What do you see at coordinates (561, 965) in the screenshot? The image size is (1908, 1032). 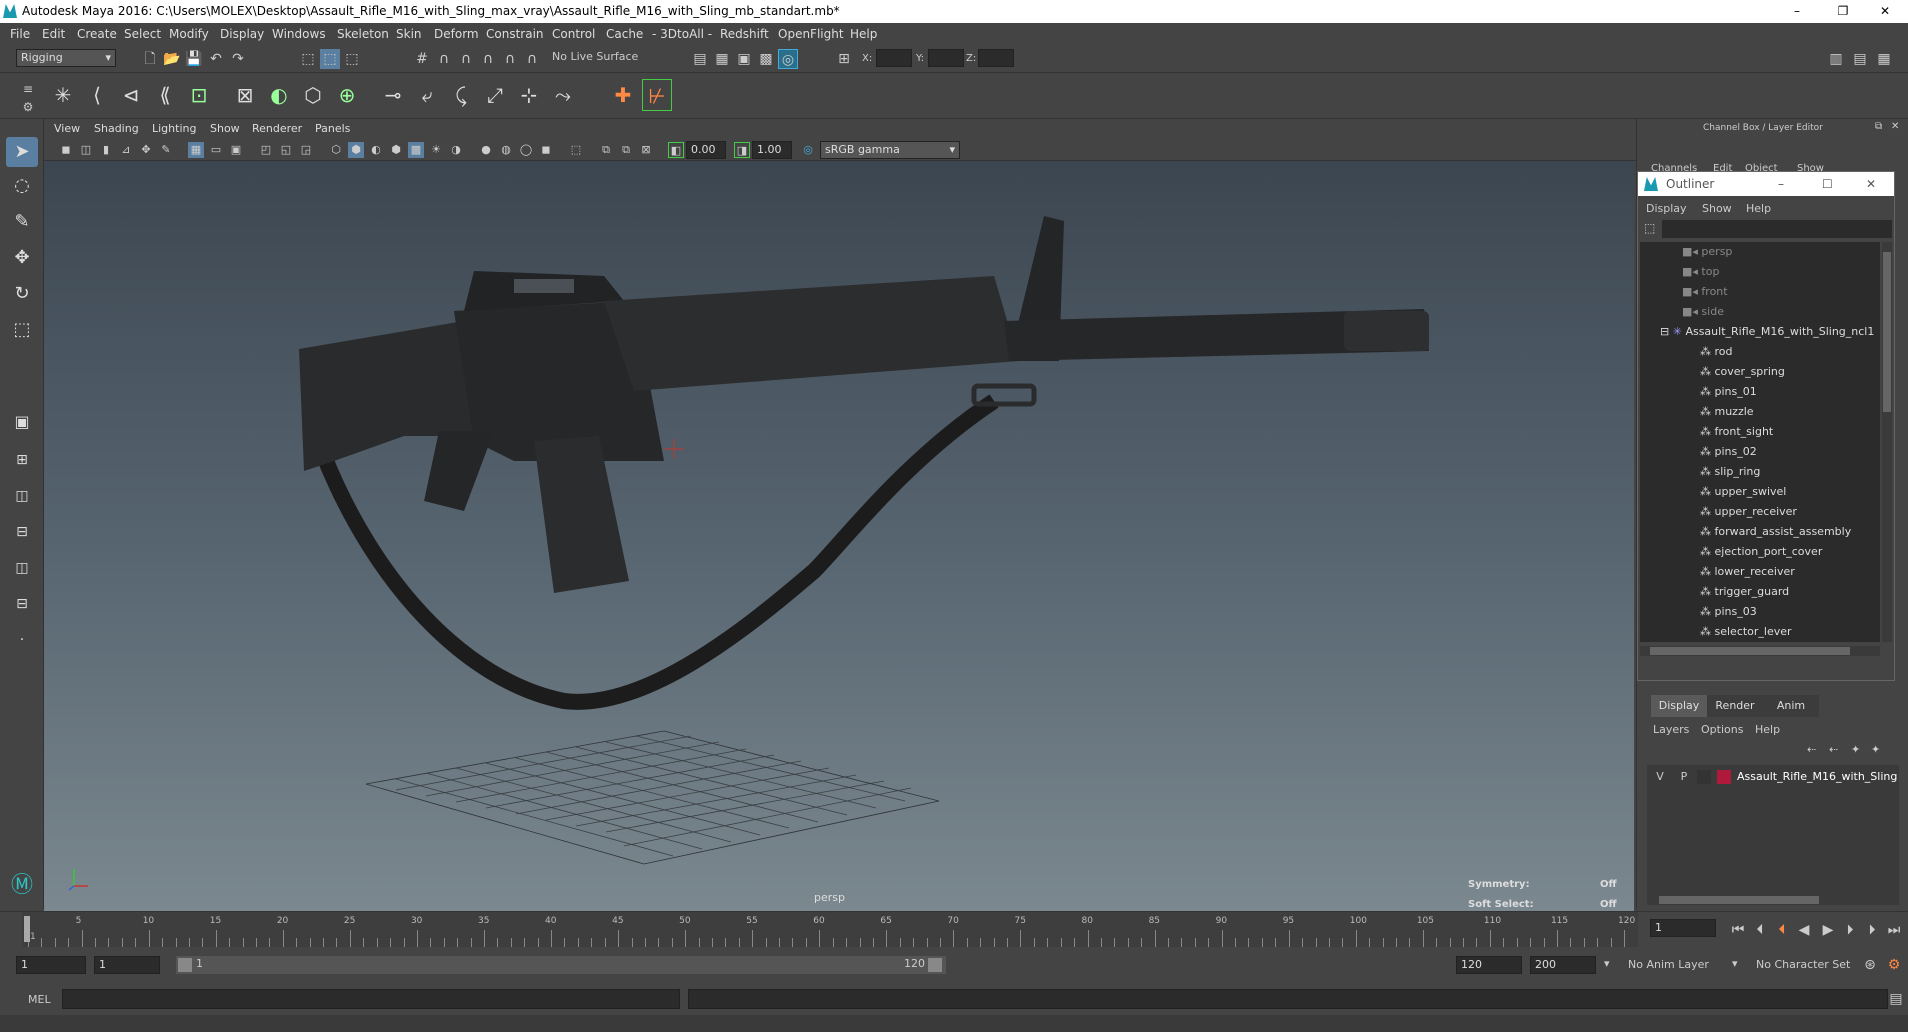 I see `range-slider: 1 120` at bounding box center [561, 965].